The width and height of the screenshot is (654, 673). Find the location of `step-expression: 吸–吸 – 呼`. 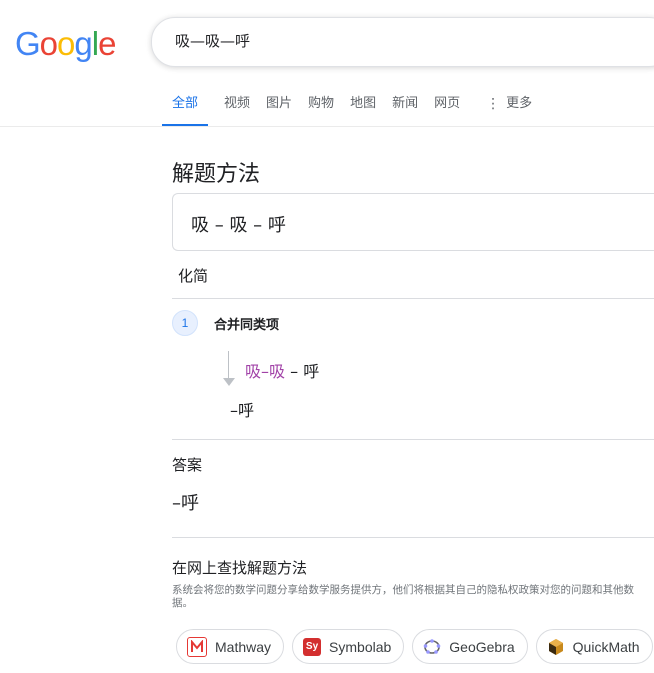

step-expression: 吸–吸 – 呼 is located at coordinates (282, 370).